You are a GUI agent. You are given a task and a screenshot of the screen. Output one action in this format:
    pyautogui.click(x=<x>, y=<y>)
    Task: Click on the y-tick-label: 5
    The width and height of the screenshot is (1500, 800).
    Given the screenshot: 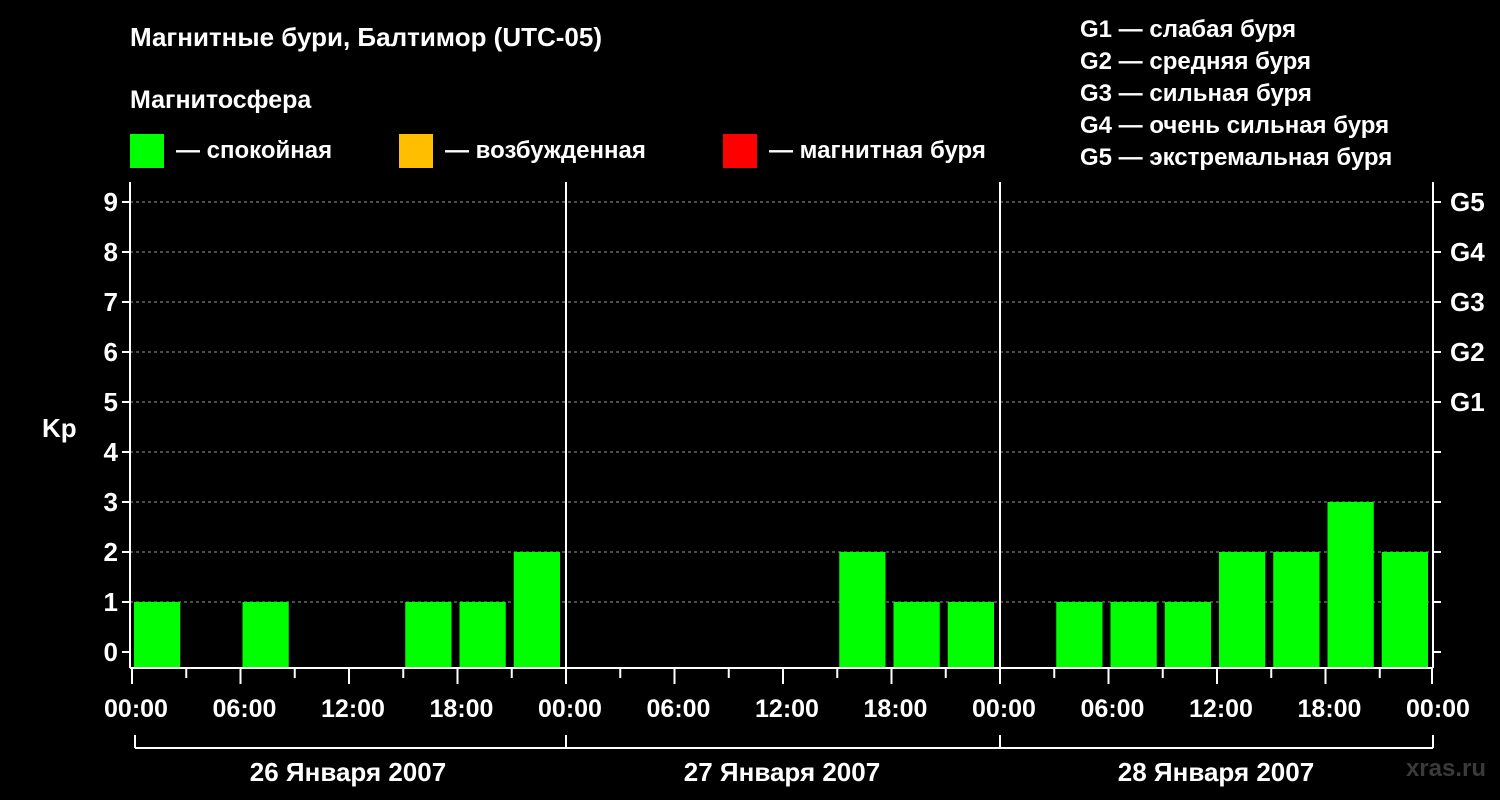 What is the action you would take?
    pyautogui.click(x=111, y=402)
    